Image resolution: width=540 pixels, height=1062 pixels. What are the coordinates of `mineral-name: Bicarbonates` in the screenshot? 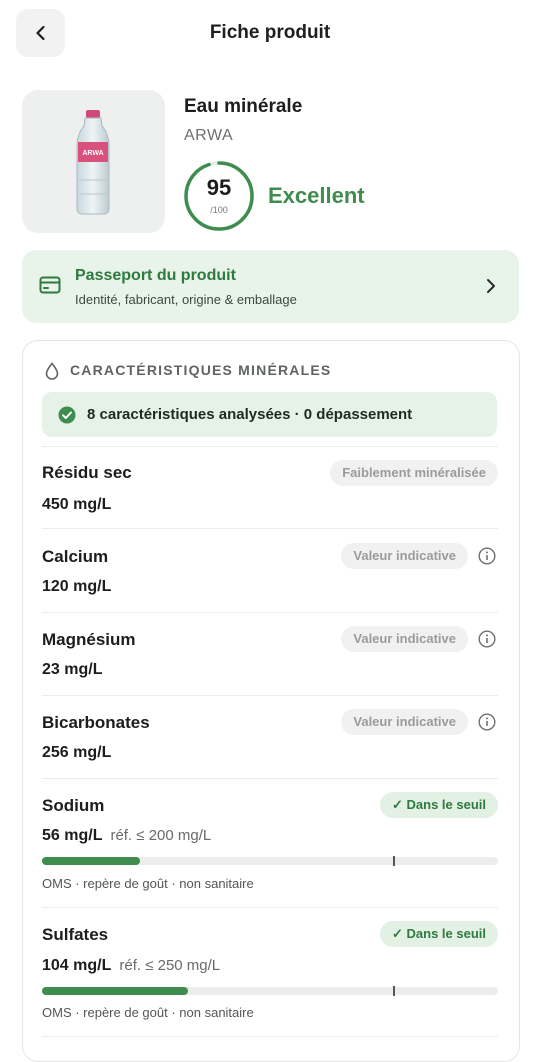 It's located at (96, 722).